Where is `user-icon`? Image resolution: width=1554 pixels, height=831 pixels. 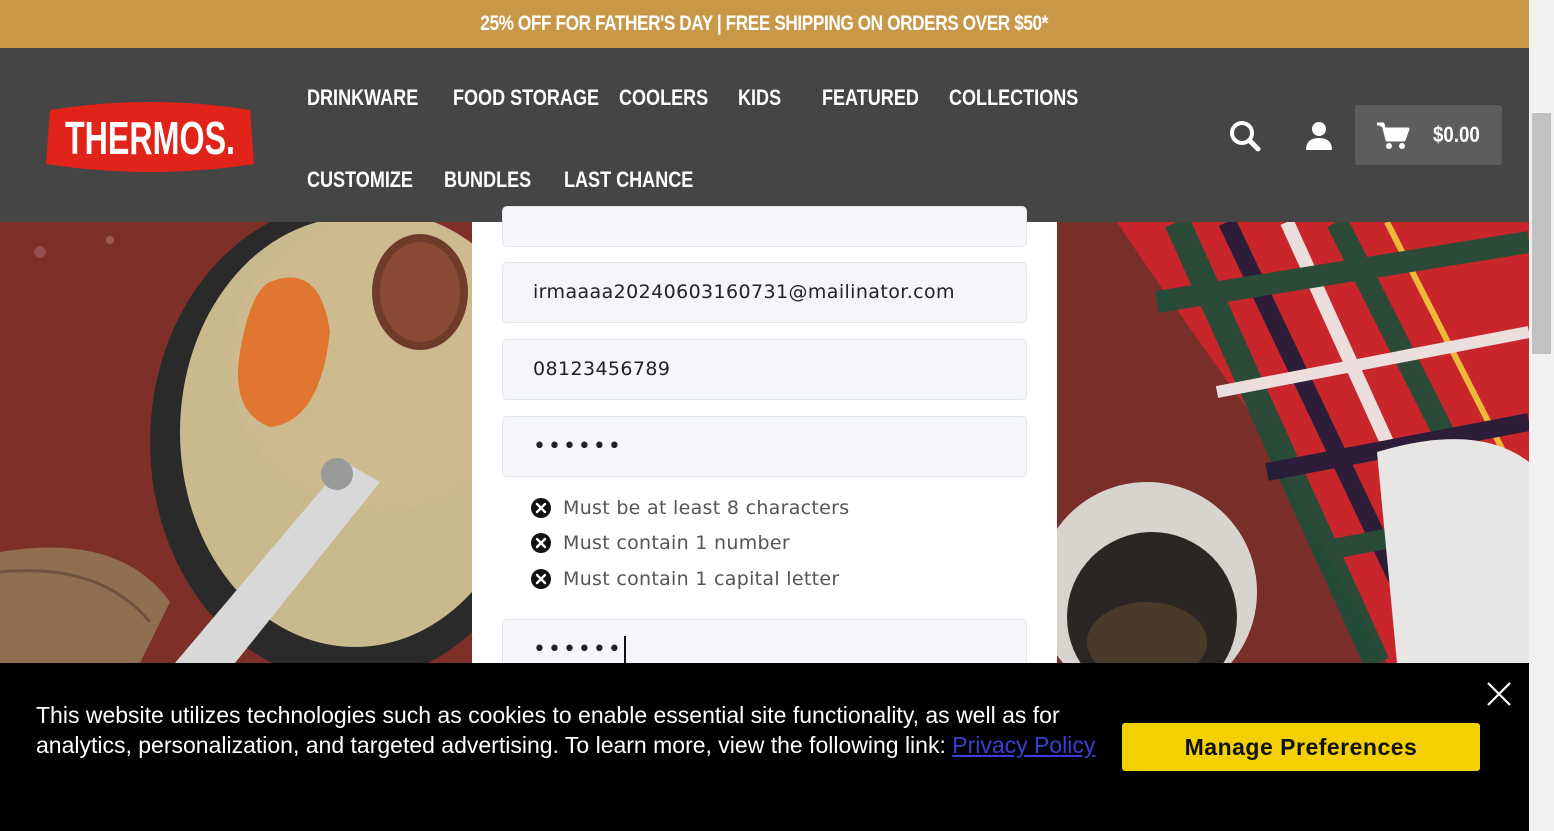 user-icon is located at coordinates (1319, 138).